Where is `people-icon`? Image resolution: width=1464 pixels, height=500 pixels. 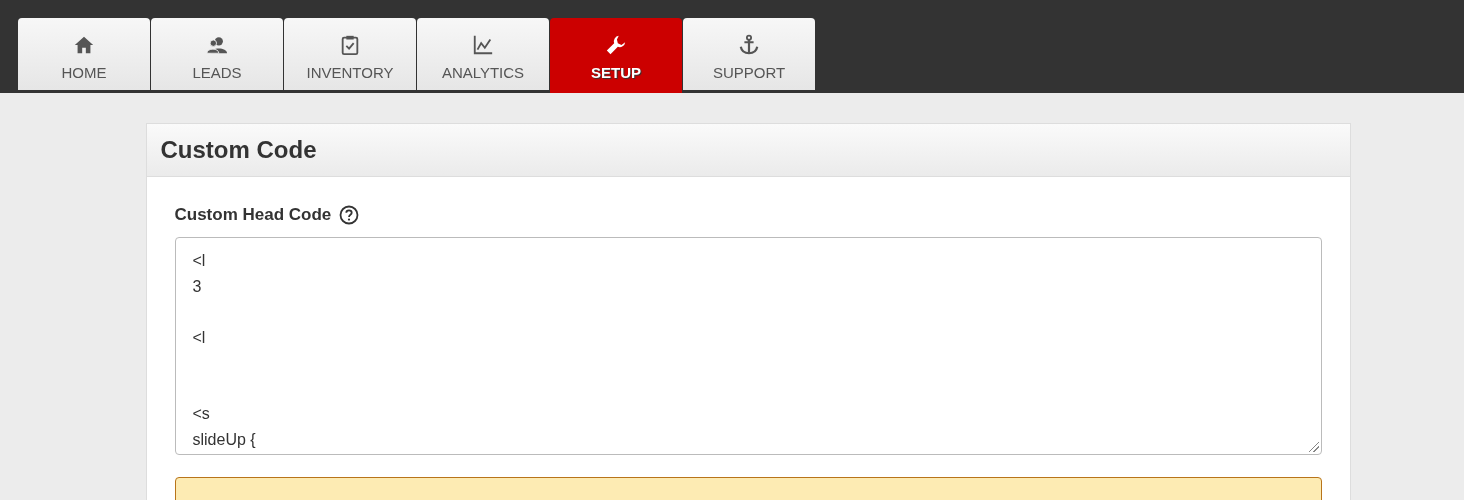
people-icon is located at coordinates (217, 45).